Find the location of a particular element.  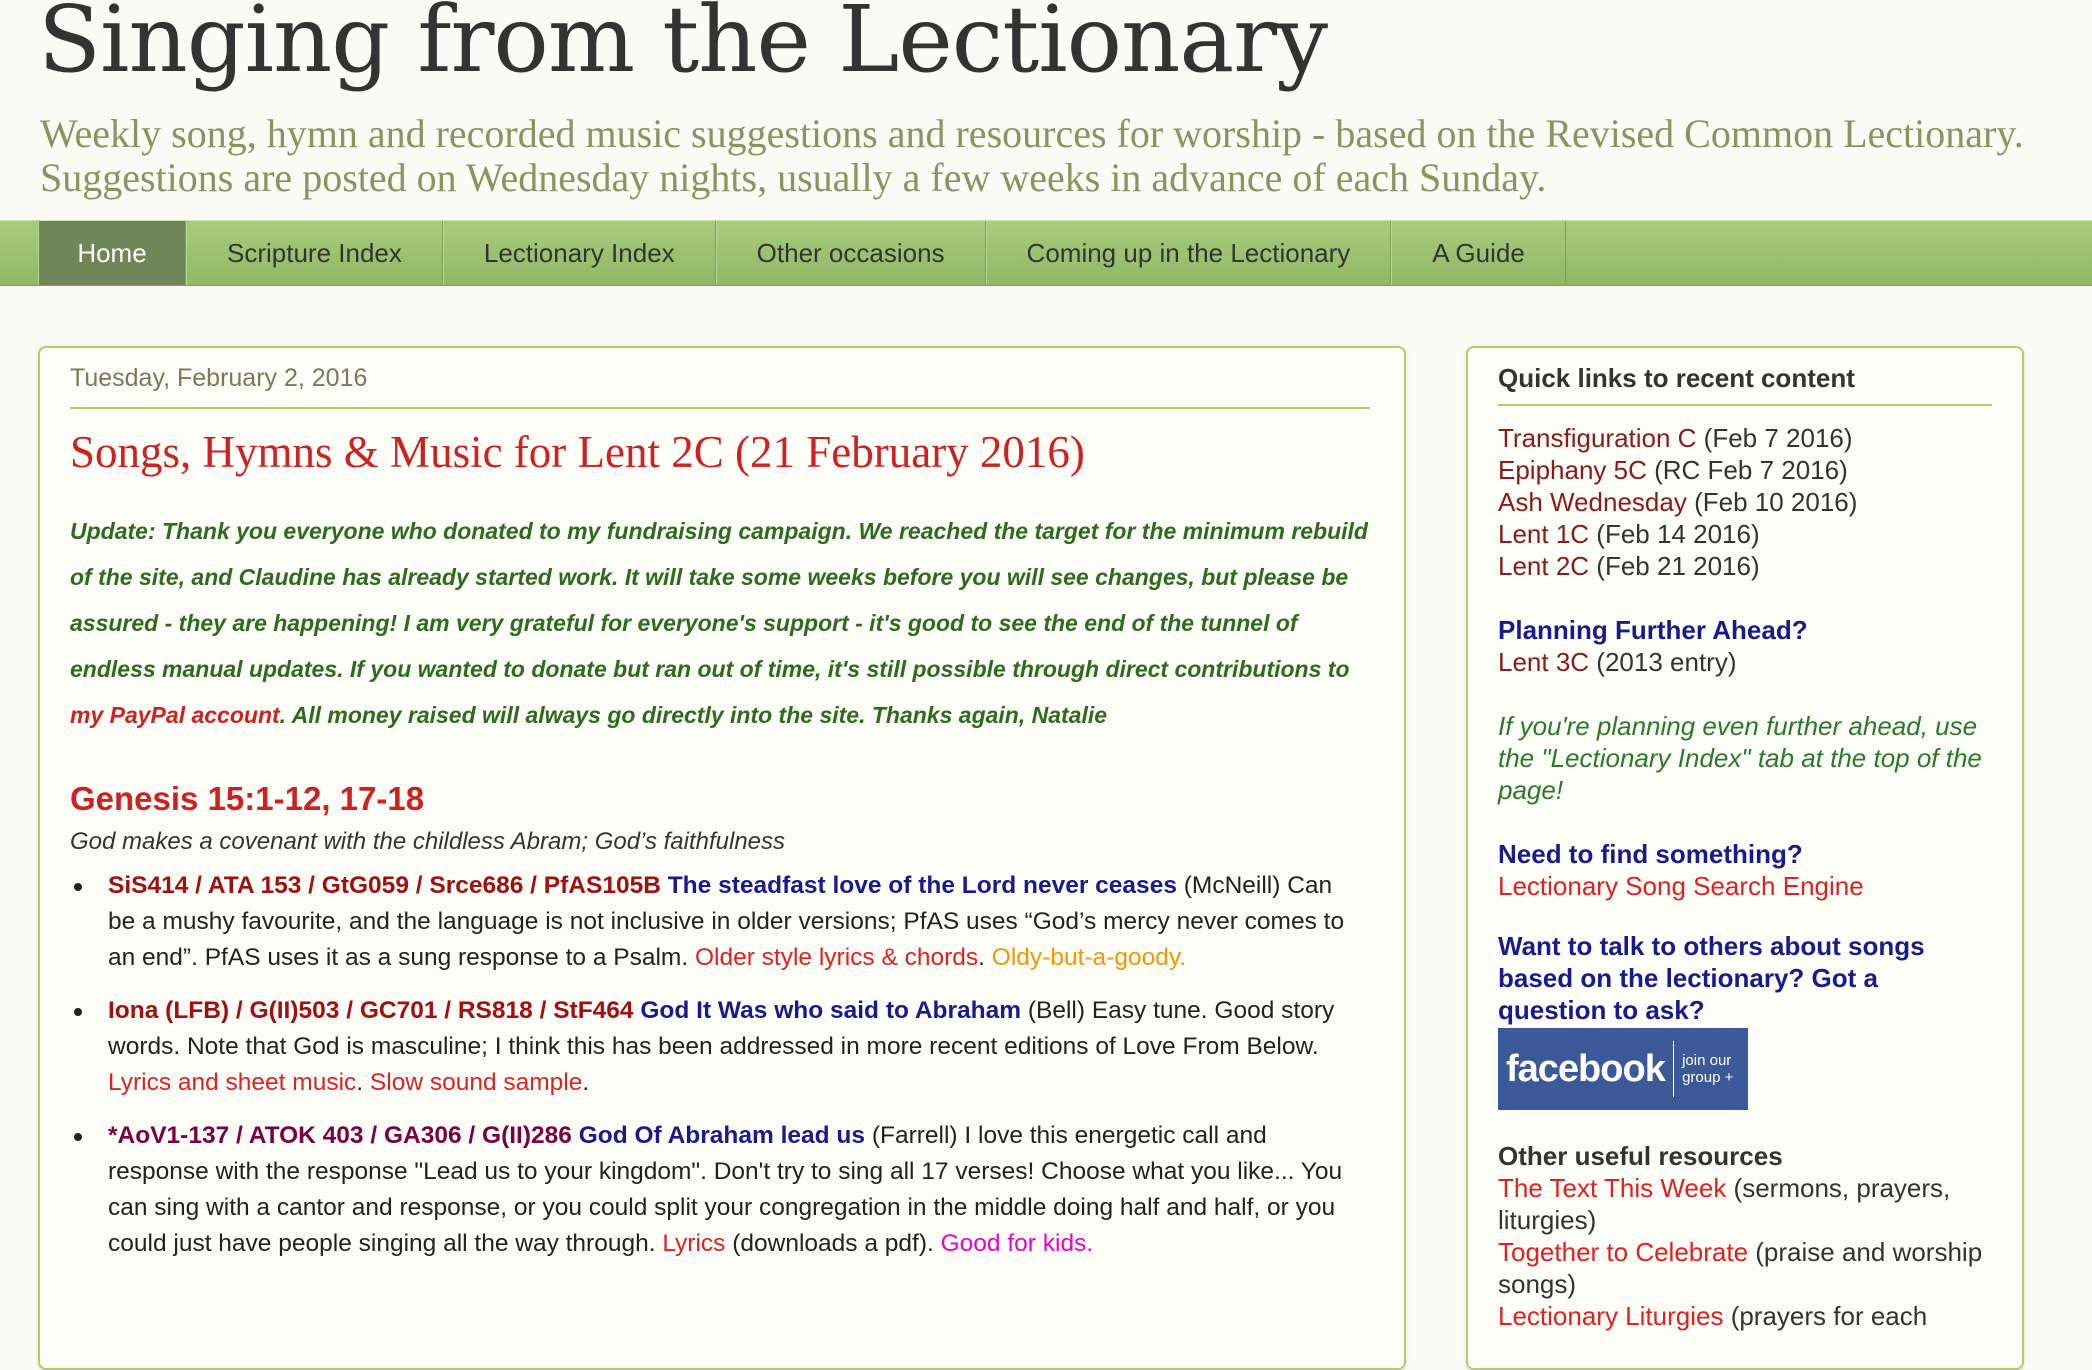

recent-link: Ash Wednesday is located at coordinates (1592, 502).